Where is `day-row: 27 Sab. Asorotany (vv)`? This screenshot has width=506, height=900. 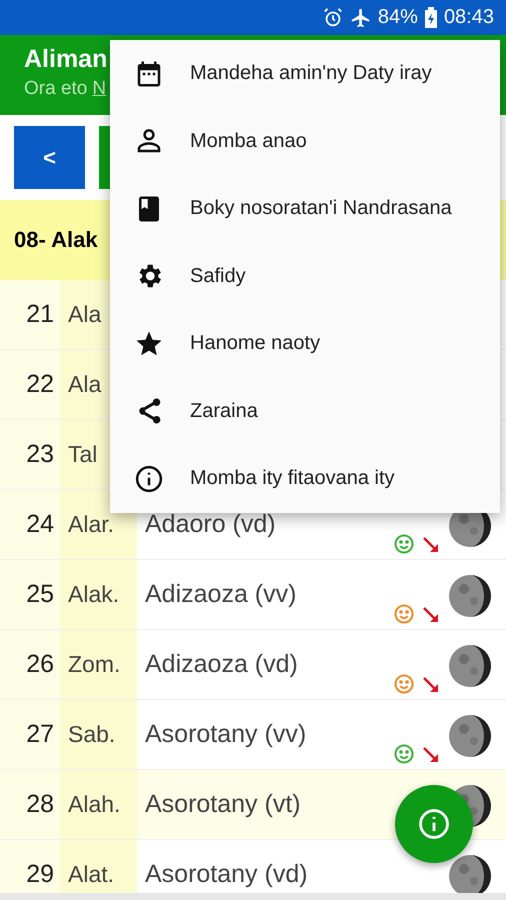 day-row: 27 Sab. Asorotany (vv) is located at coordinates (253, 735).